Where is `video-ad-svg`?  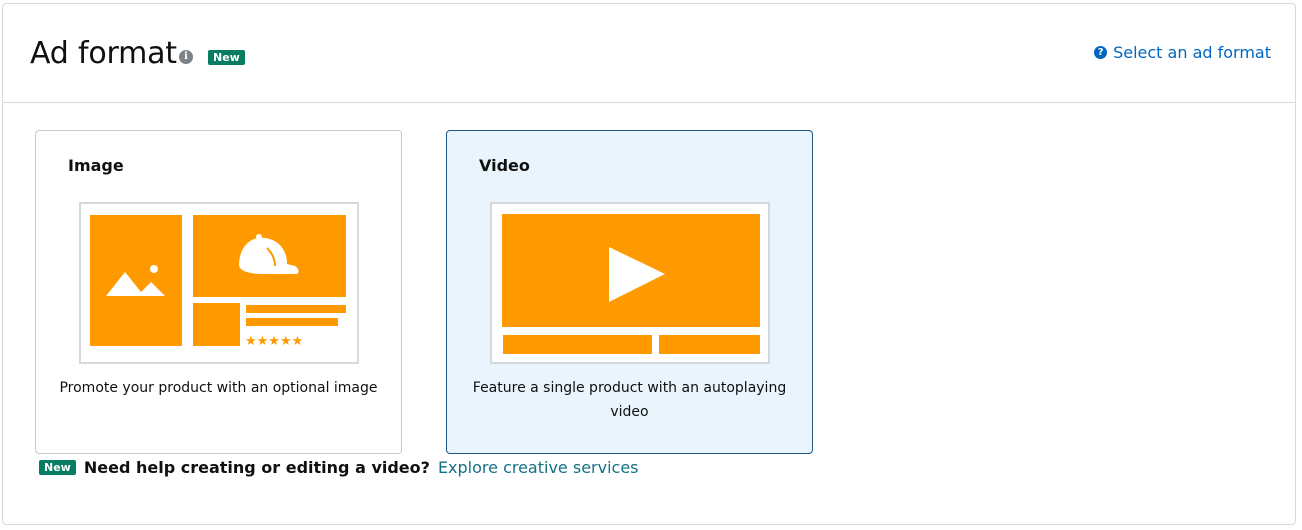 video-ad-svg is located at coordinates (631, 284).